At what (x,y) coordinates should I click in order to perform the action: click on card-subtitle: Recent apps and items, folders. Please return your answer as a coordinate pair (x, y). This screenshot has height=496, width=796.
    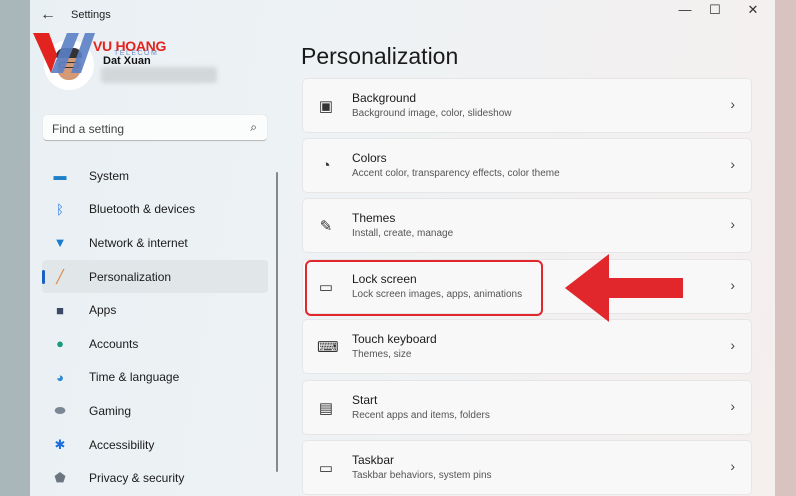
    Looking at the image, I should click on (421, 415).